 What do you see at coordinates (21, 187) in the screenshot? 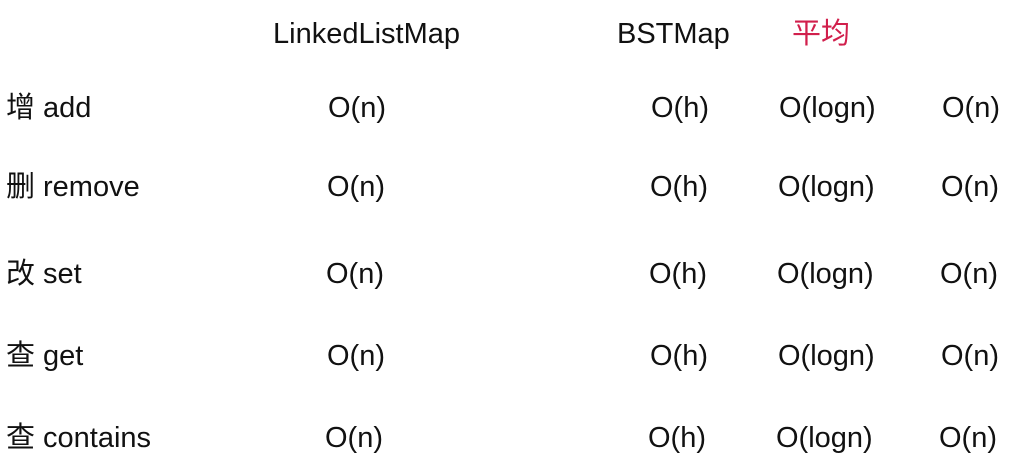
I see `row-zh: 删` at bounding box center [21, 187].